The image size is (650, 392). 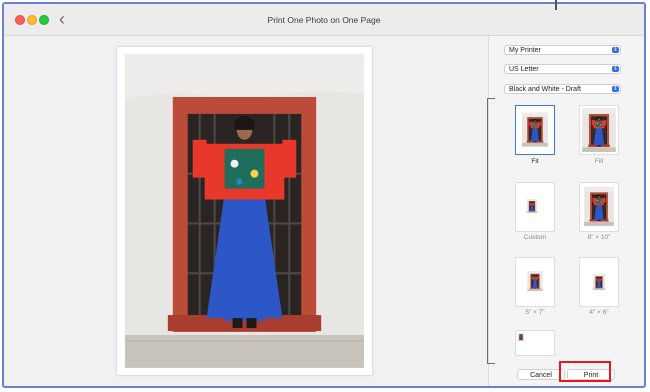 I want to click on fill-preview-image, so click(x=599, y=130).